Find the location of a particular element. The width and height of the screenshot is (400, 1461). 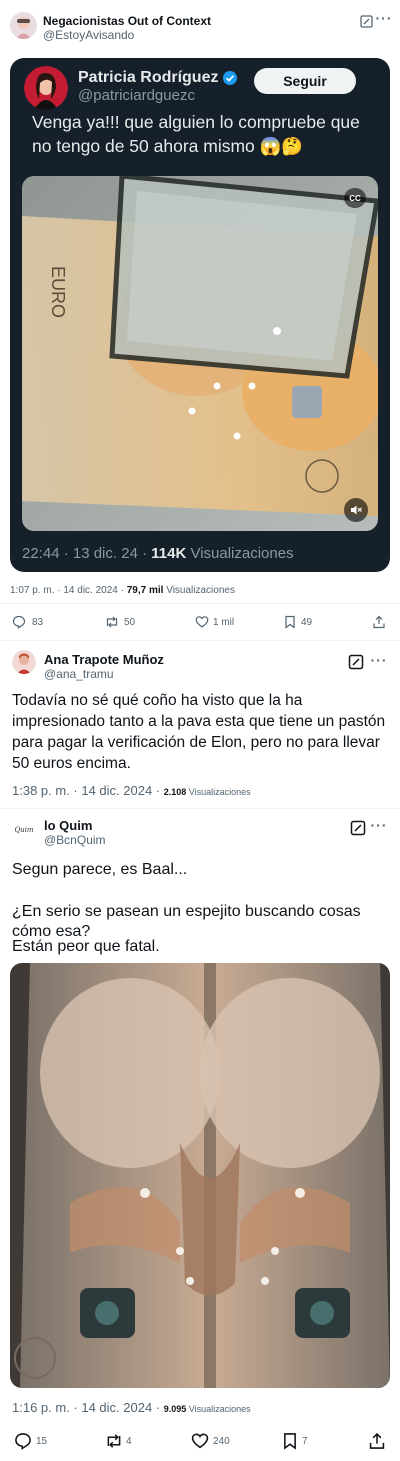

repost-button: 50 is located at coordinates (119, 622).